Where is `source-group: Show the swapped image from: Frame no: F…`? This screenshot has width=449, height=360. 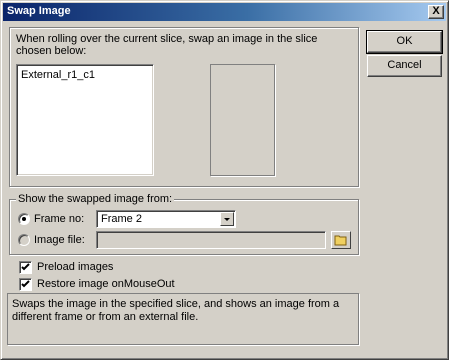 source-group: Show the swapped image from: Frame no: F… is located at coordinates (184, 224).